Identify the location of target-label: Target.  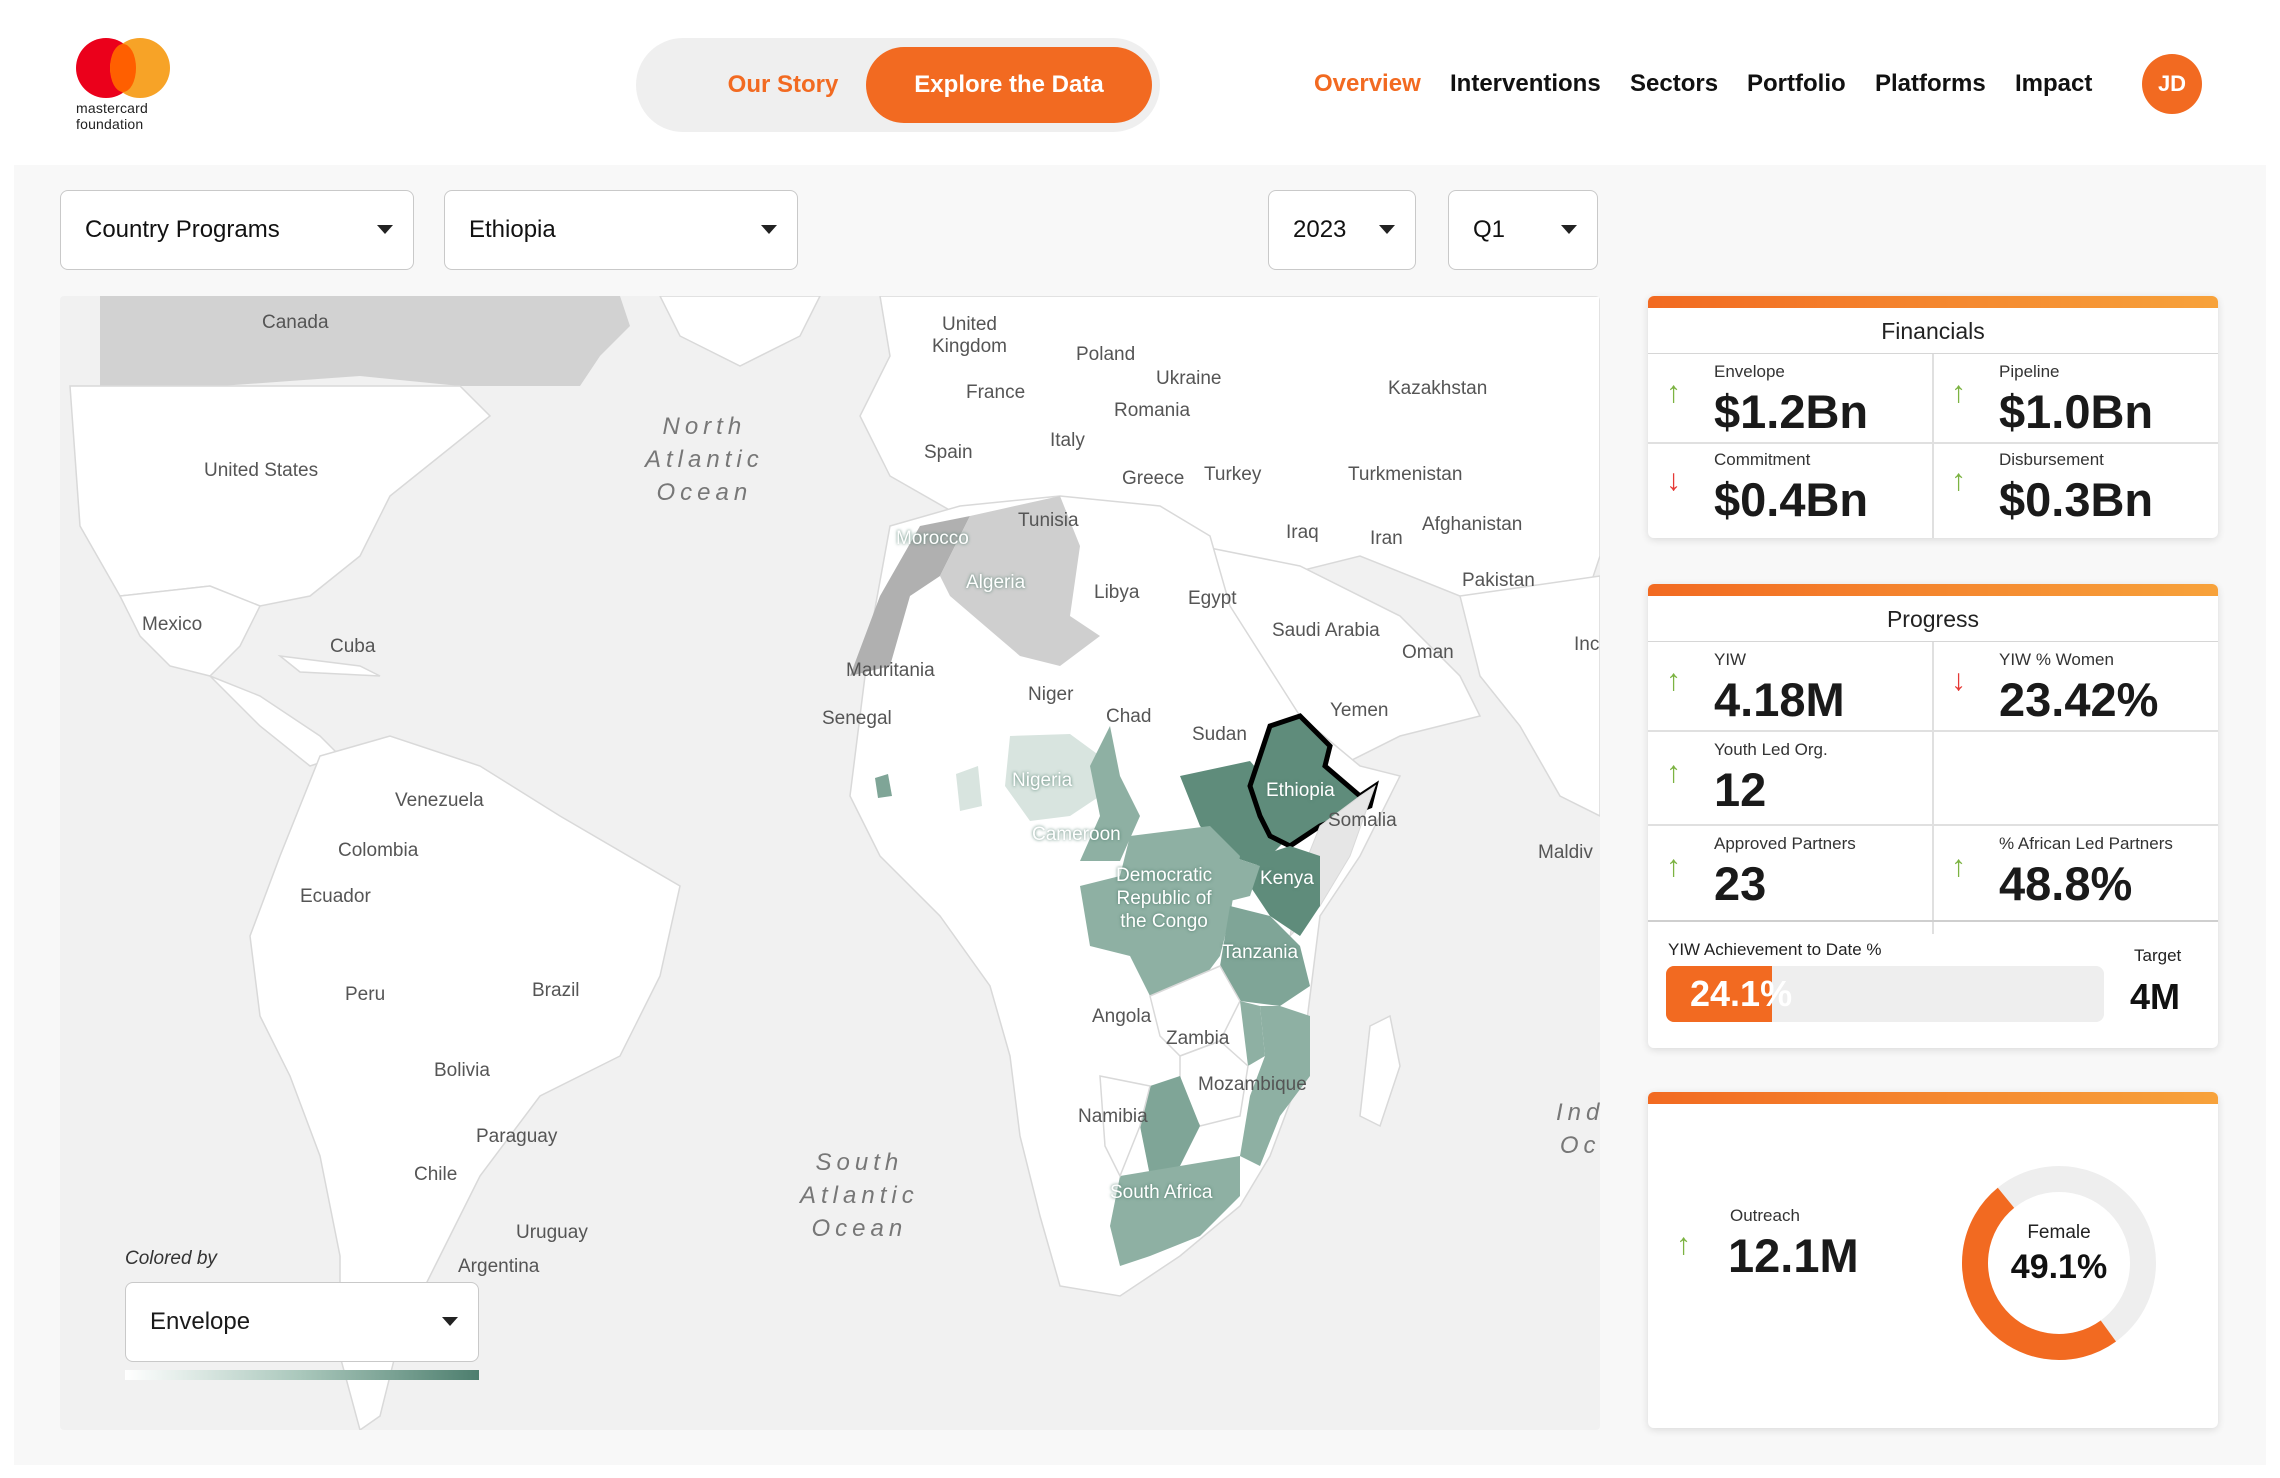
(2158, 955).